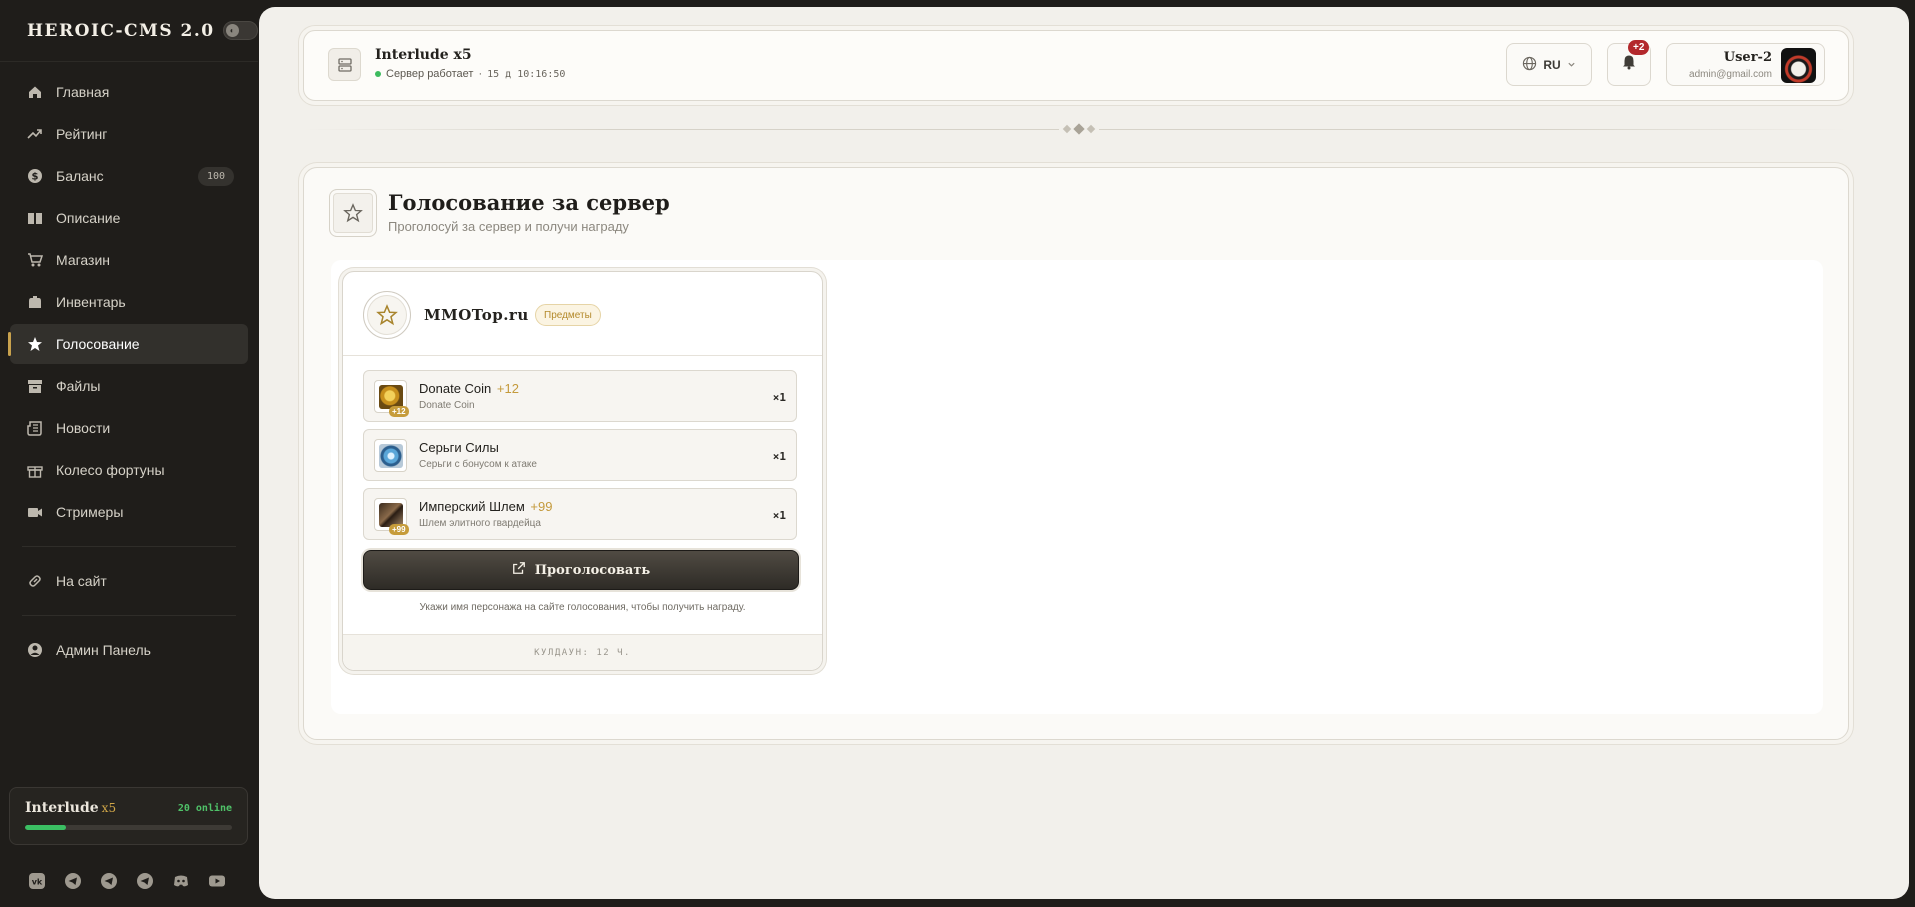  What do you see at coordinates (35, 386) in the screenshot?
I see `archive-icon` at bounding box center [35, 386].